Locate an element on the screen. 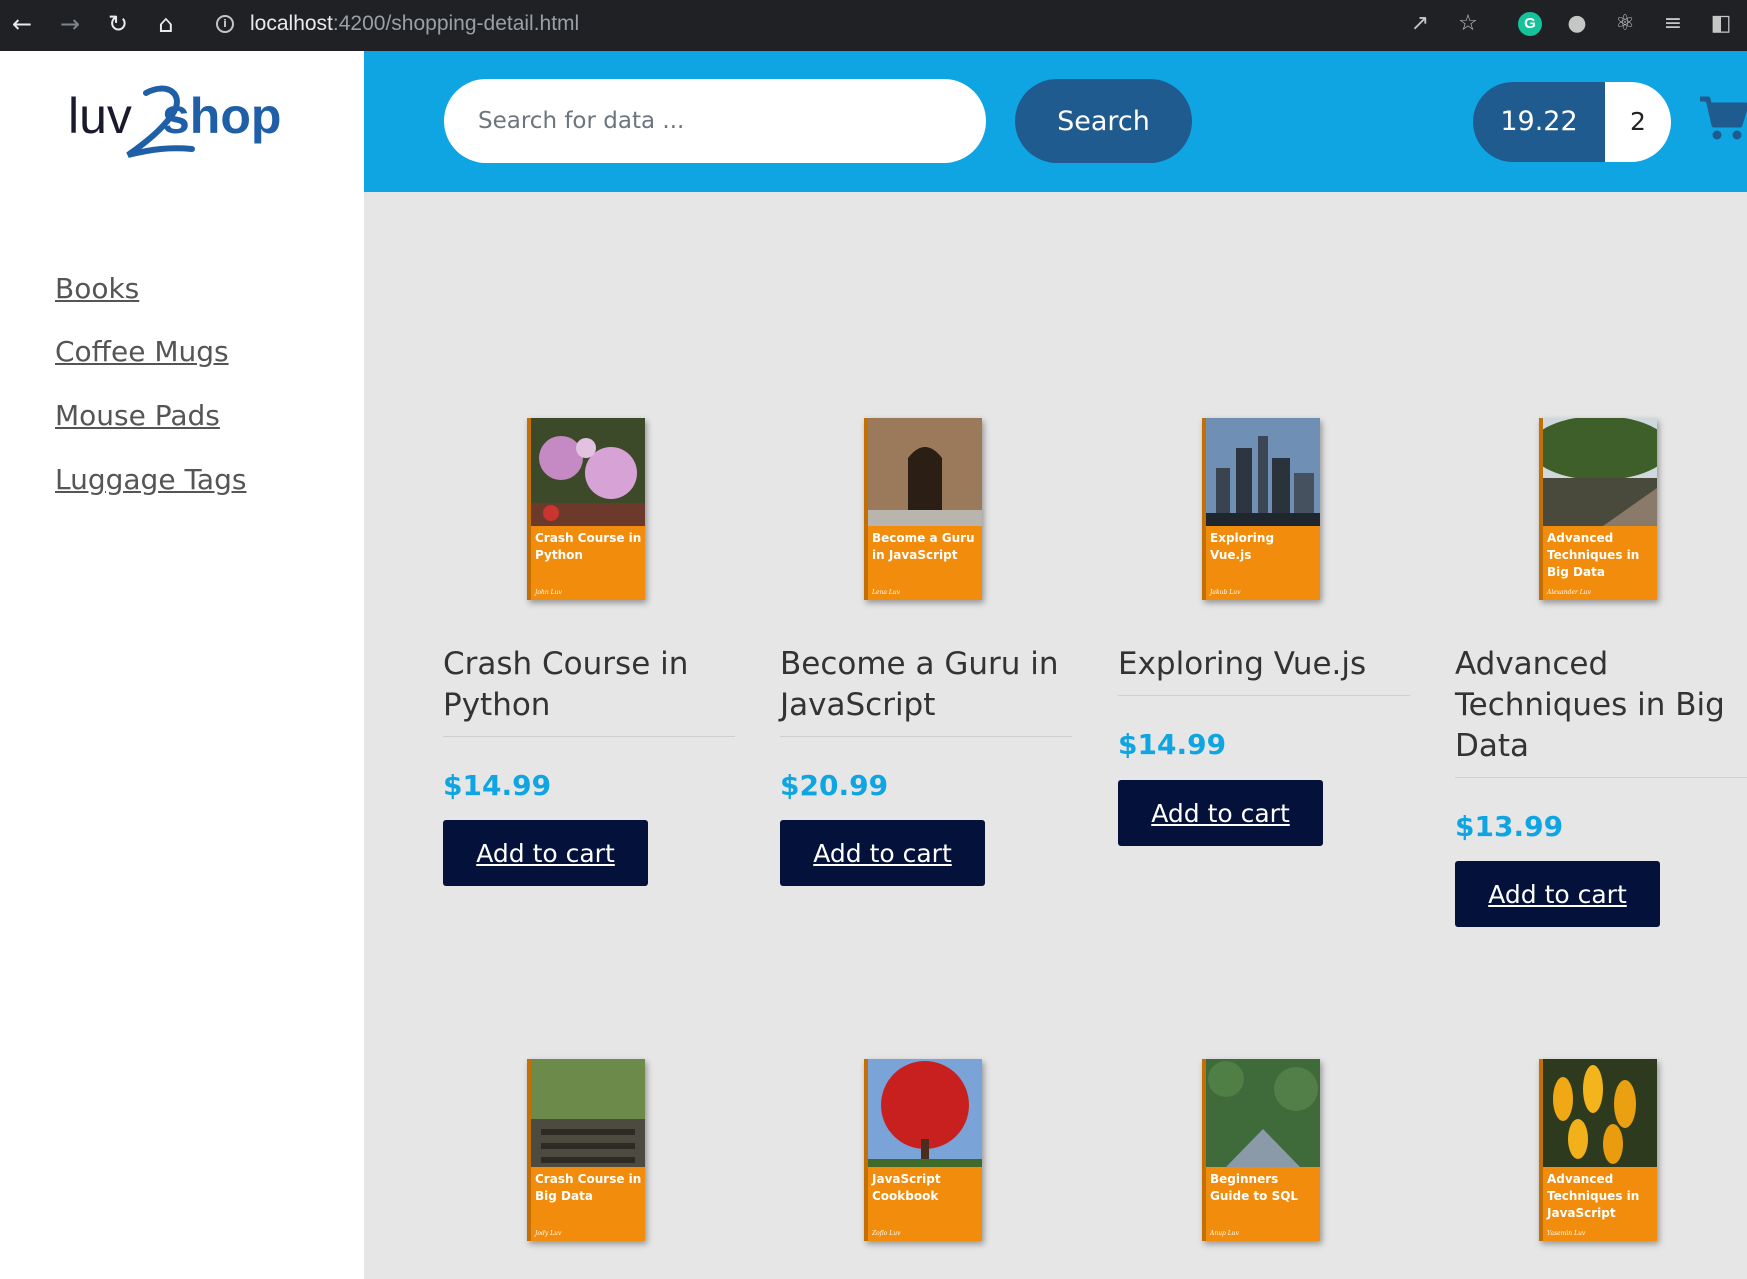  url-text: localhost:4200/shopping-detail.html is located at coordinates (414, 24).